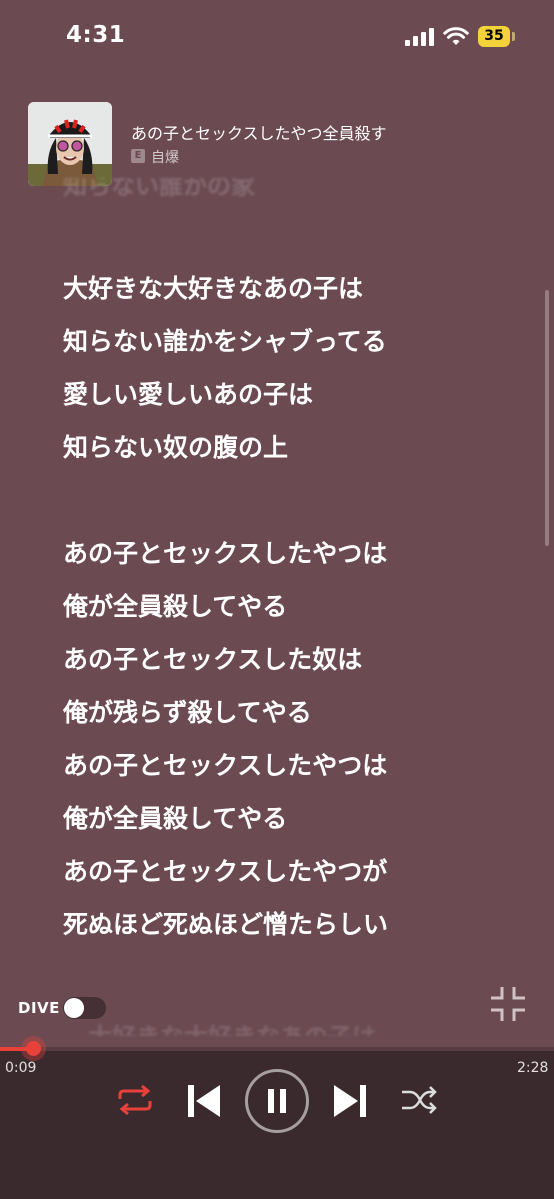 The image size is (554, 1199). Describe the element at coordinates (138, 156) in the screenshot. I see `explicit-badge: E` at that location.